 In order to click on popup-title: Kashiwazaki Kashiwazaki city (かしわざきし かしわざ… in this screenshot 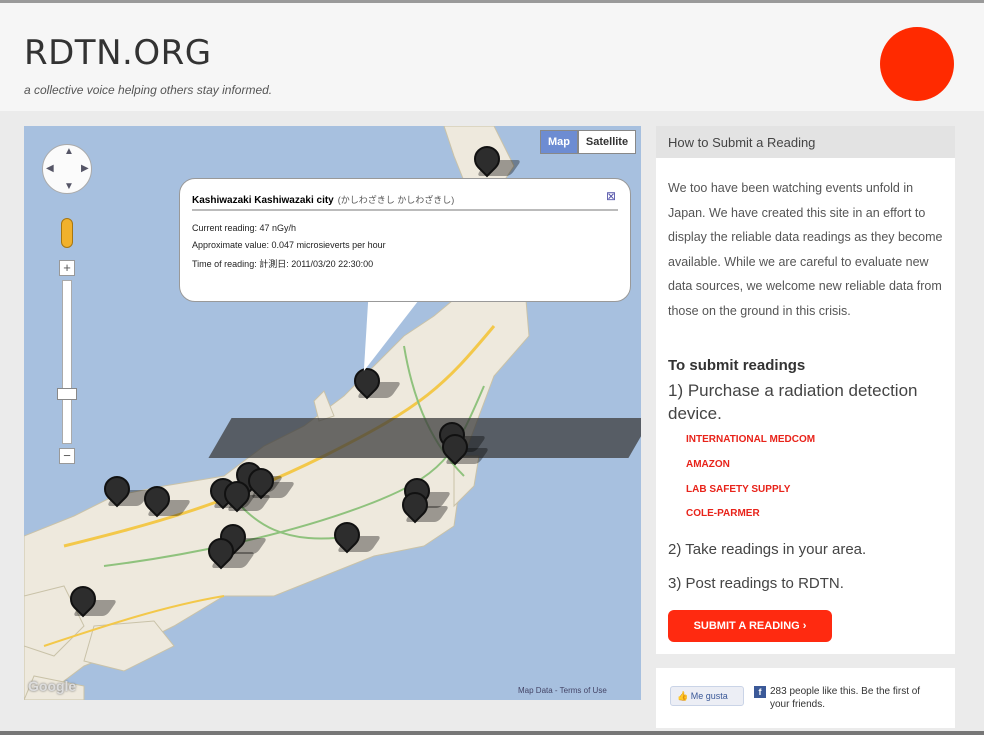, I will do `click(323, 199)`.